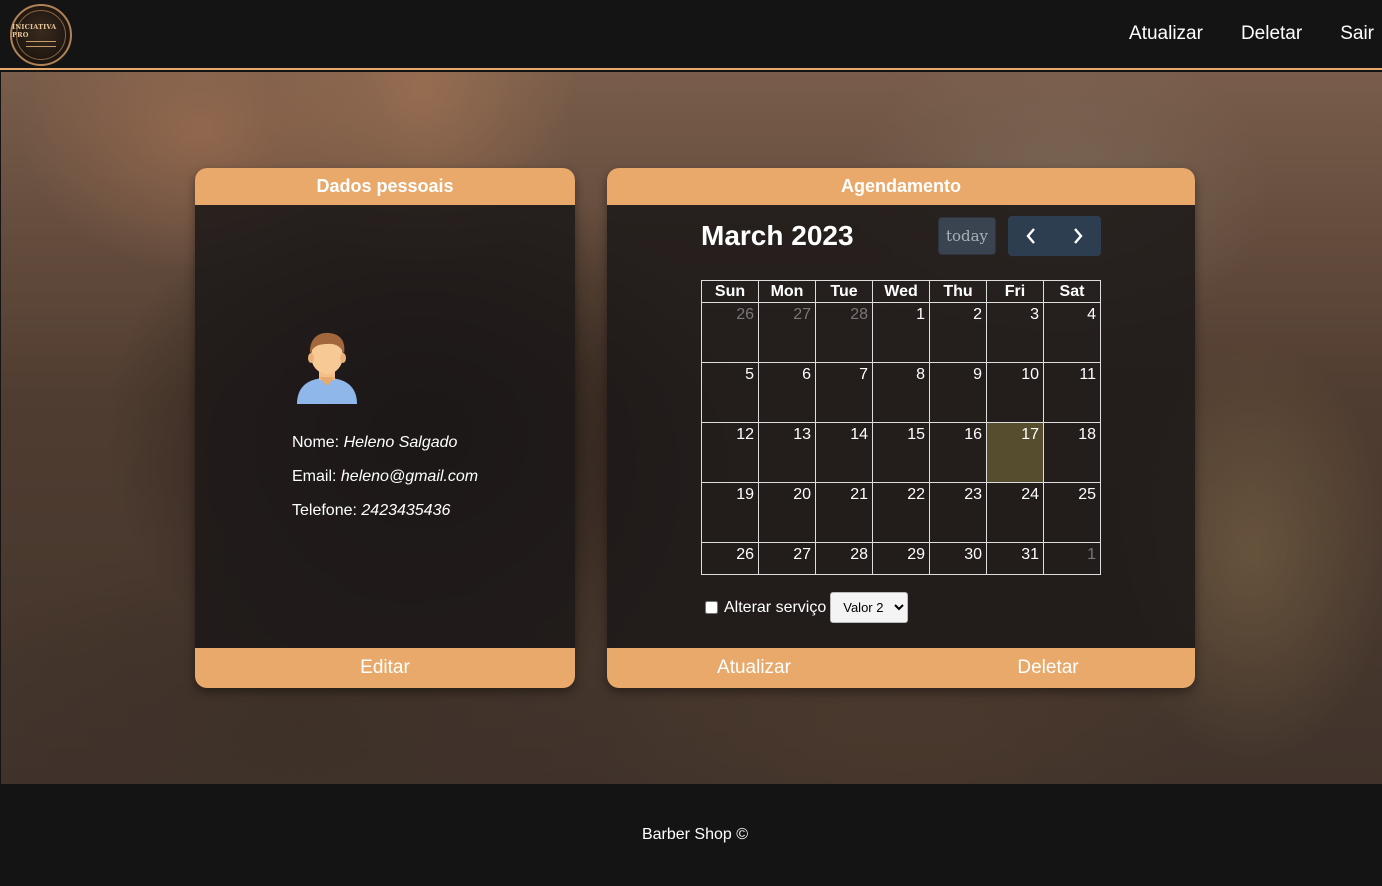  Describe the element at coordinates (1166, 34) in the screenshot. I see `nav-atualizar-link: Atualizar` at that location.